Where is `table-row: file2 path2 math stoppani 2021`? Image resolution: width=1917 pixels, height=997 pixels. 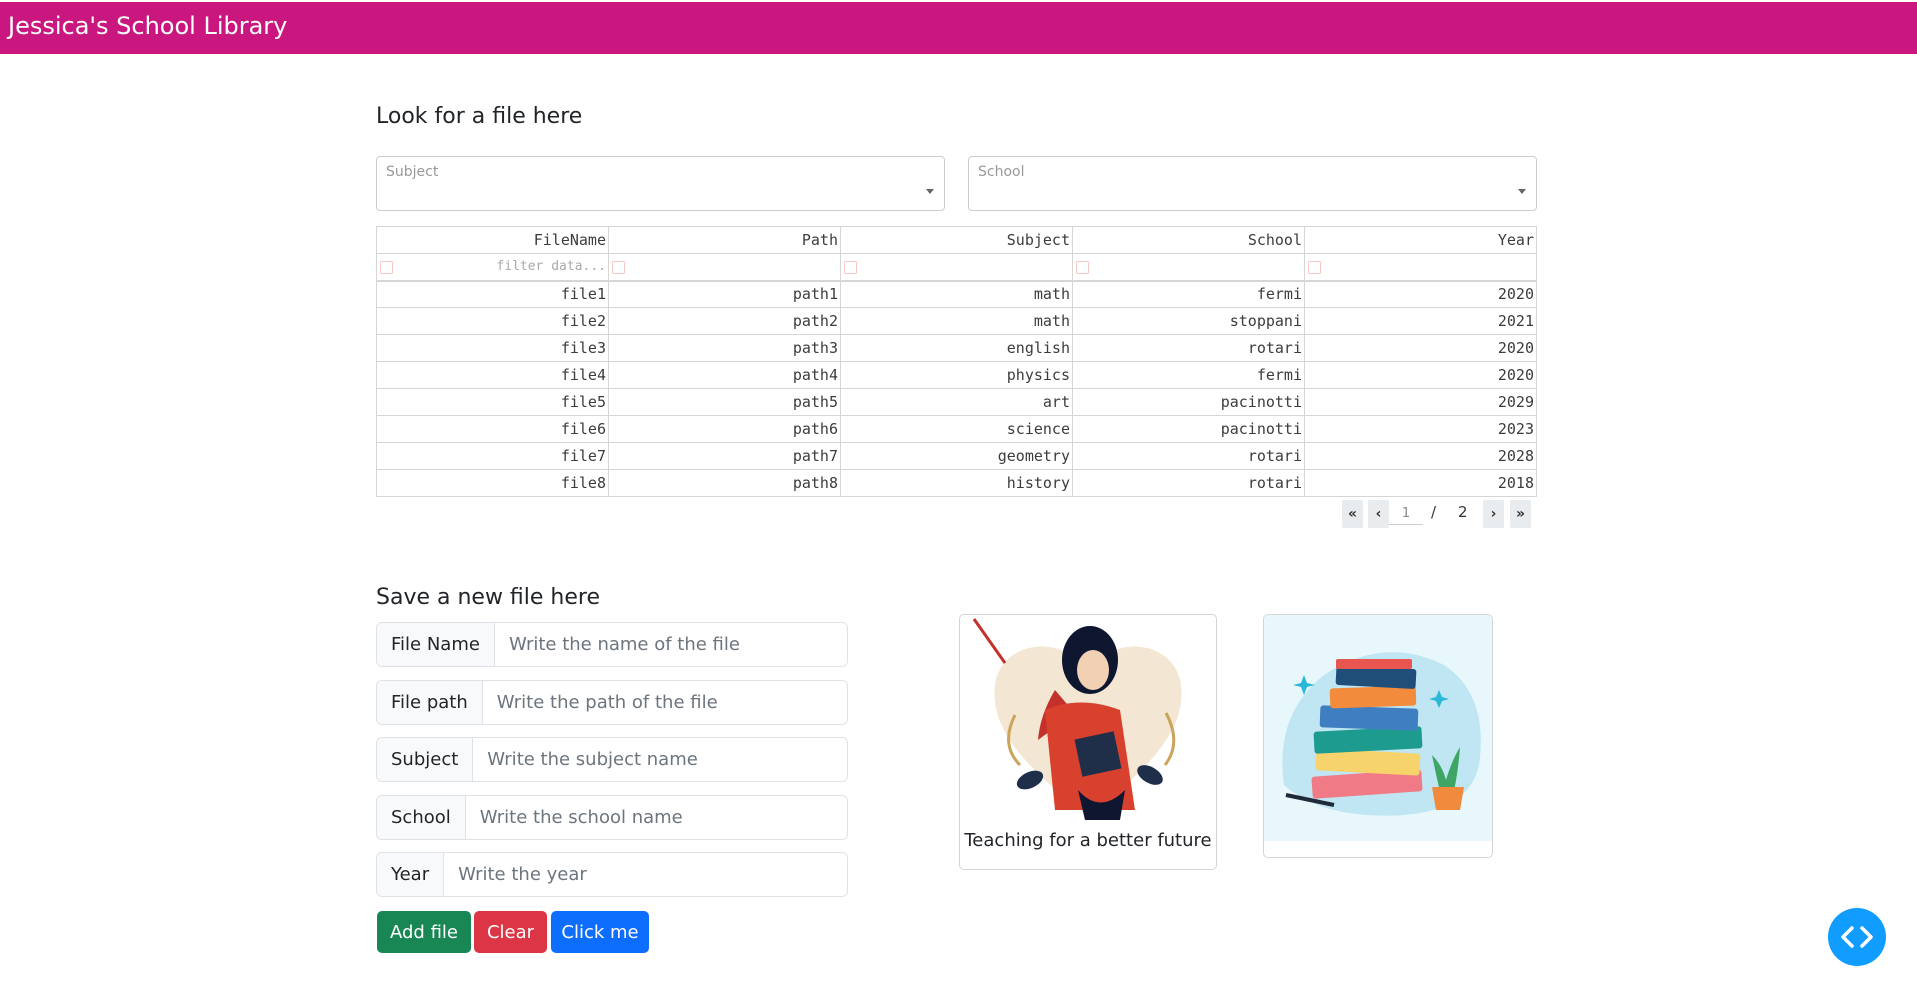
table-row: file2 path2 math stoppani 2021 is located at coordinates (956, 321).